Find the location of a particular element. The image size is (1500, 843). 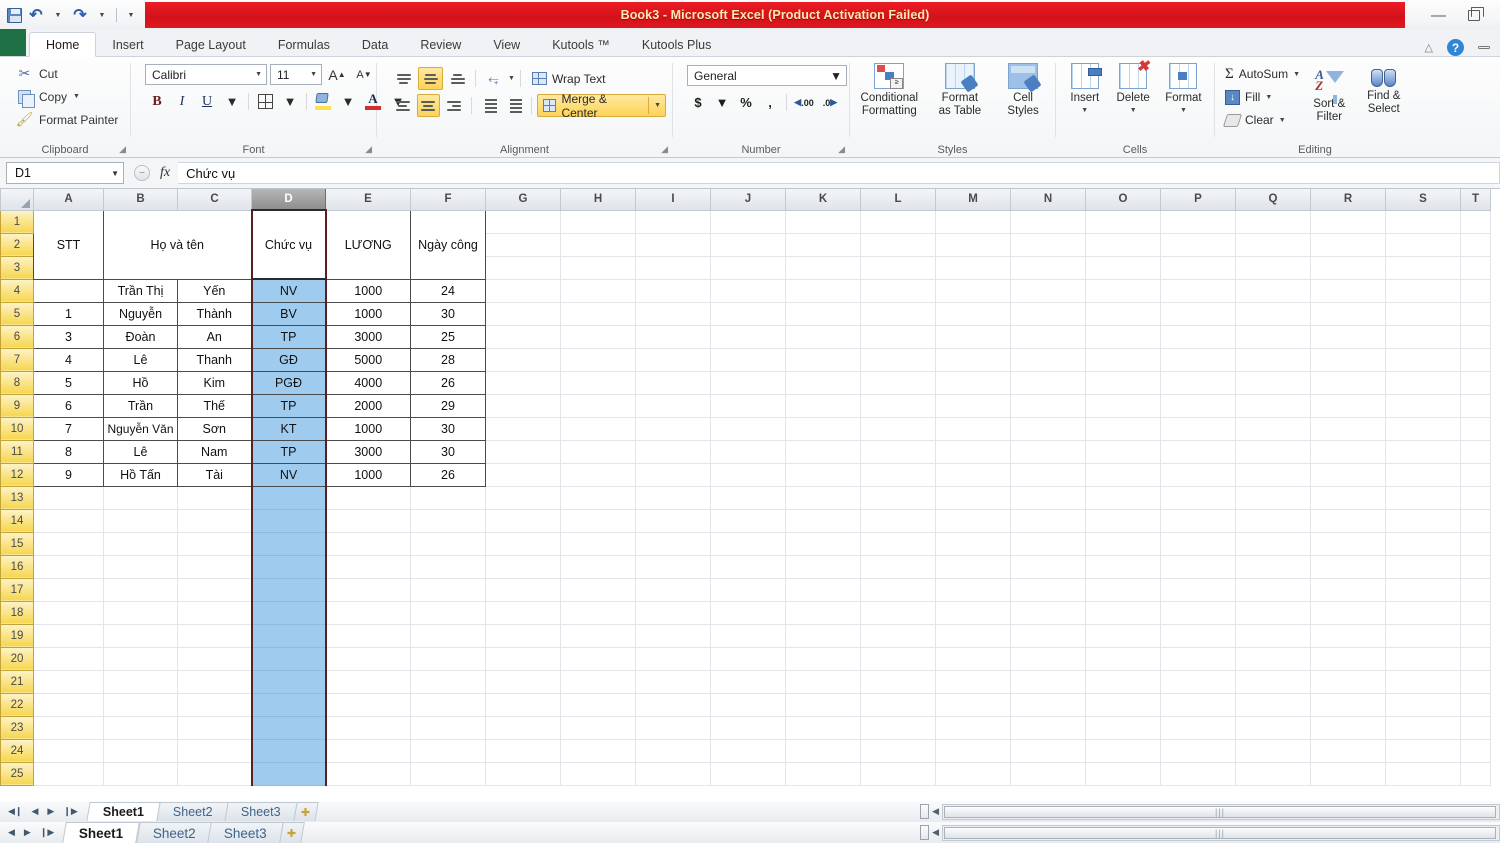

first-sheet-icon: ◀❙ is located at coordinates (15, 811).